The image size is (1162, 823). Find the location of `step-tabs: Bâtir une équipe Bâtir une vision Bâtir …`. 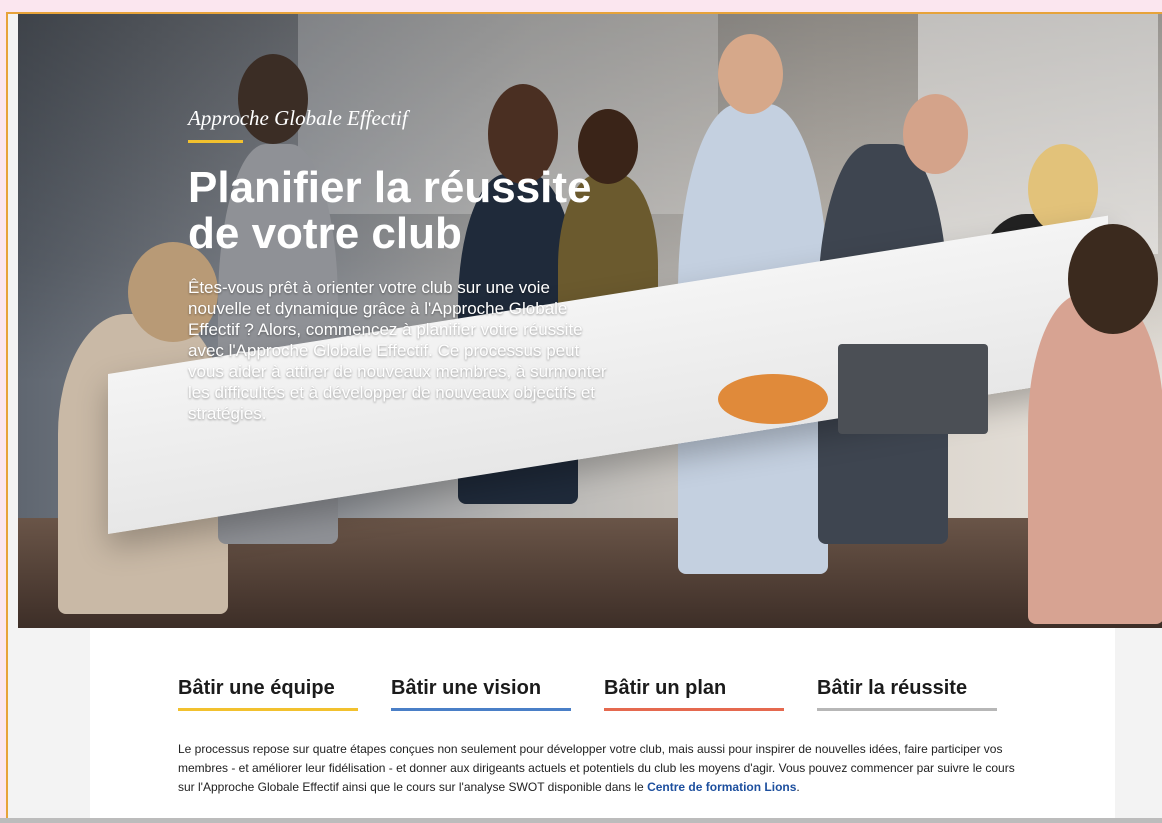

step-tabs: Bâtir une équipe Bâtir une vision Bâtir … is located at coordinates (588, 696).